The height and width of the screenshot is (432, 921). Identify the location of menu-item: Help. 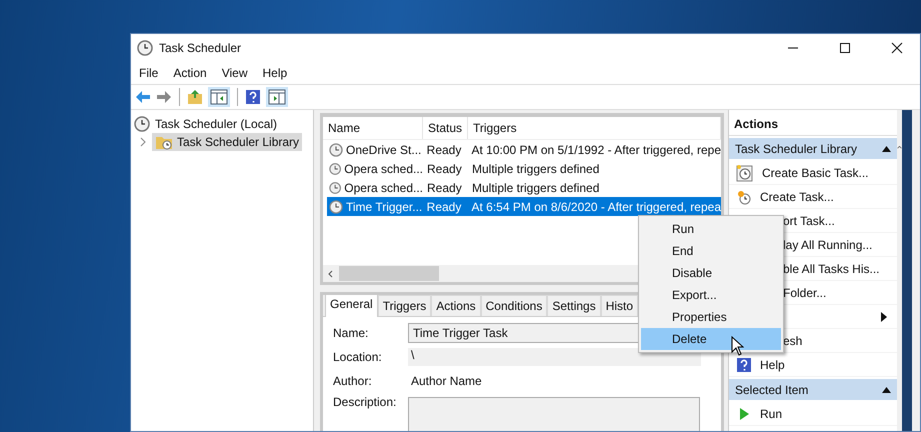
(275, 73).